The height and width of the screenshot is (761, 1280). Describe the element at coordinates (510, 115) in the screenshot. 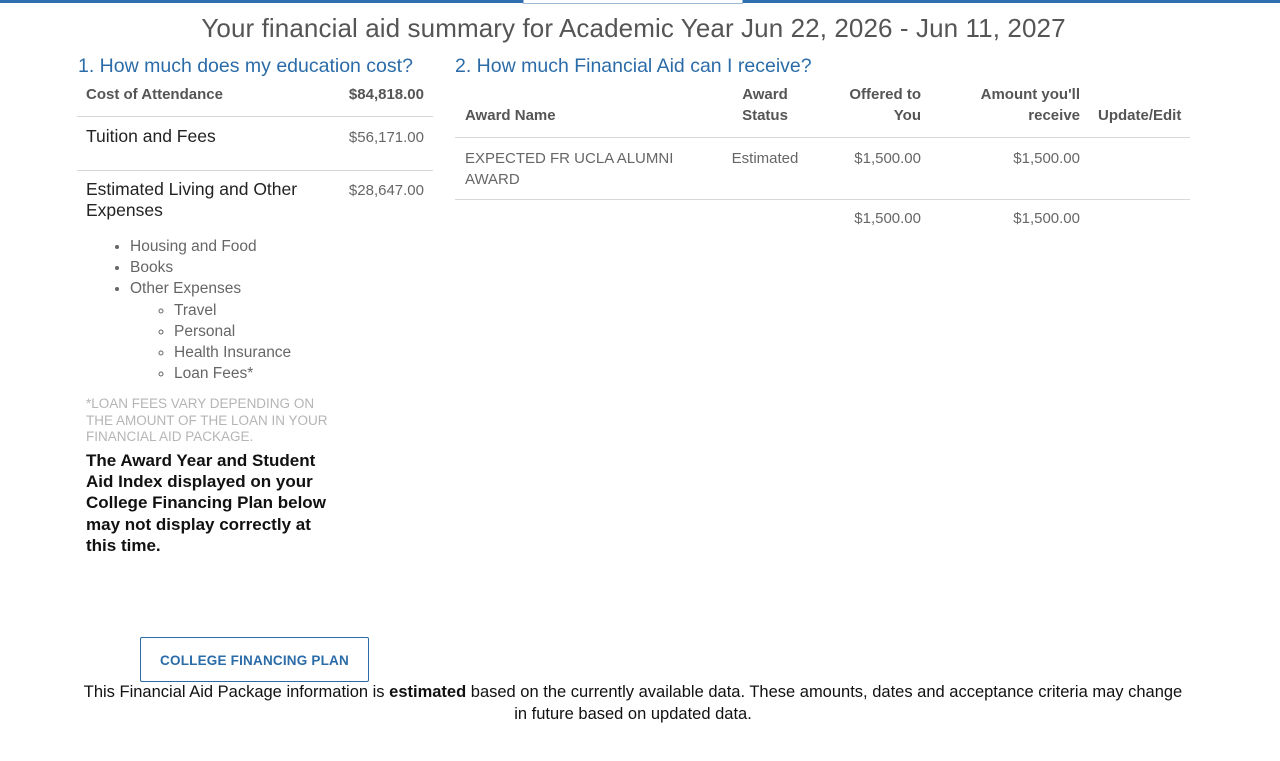

I see `col-award-name: Award Name` at that location.